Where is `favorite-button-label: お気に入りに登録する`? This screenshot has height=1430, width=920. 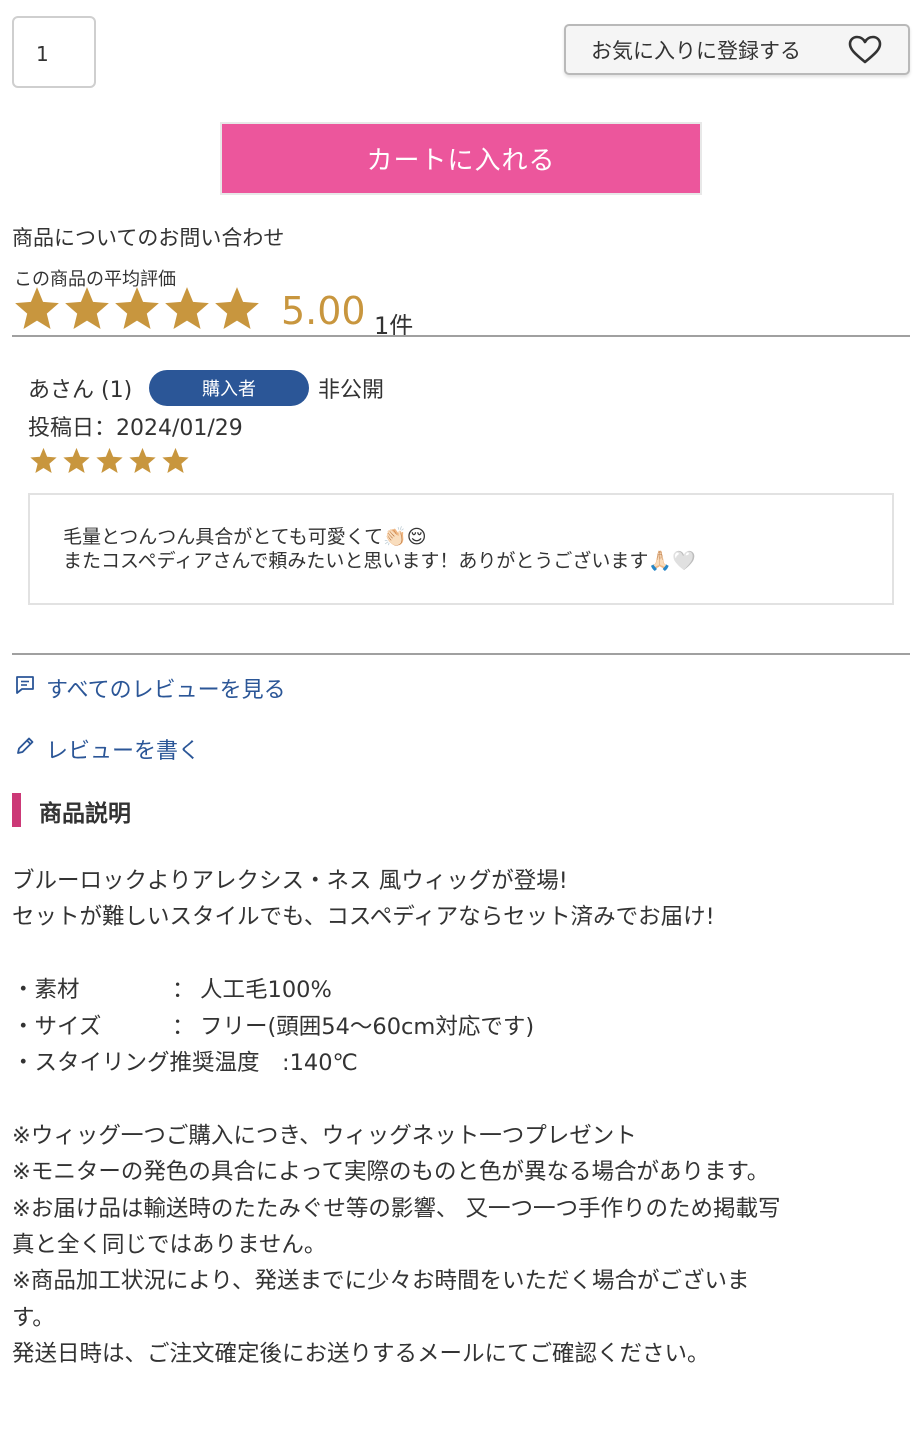
favorite-button-label: お気に入りに登録する is located at coordinates (696, 50).